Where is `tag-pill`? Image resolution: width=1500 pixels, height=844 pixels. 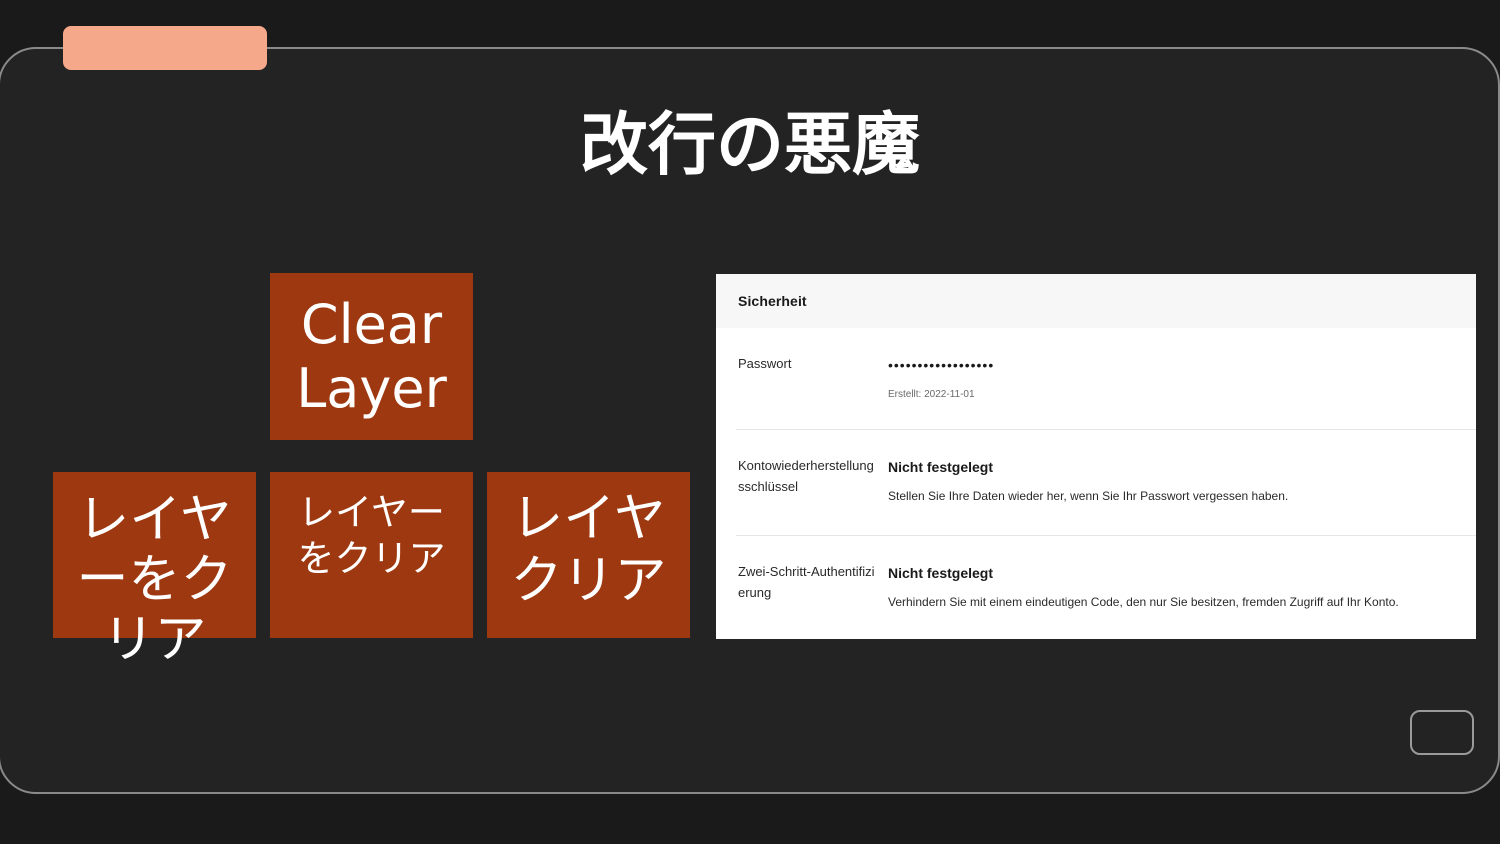
tag-pill is located at coordinates (165, 48).